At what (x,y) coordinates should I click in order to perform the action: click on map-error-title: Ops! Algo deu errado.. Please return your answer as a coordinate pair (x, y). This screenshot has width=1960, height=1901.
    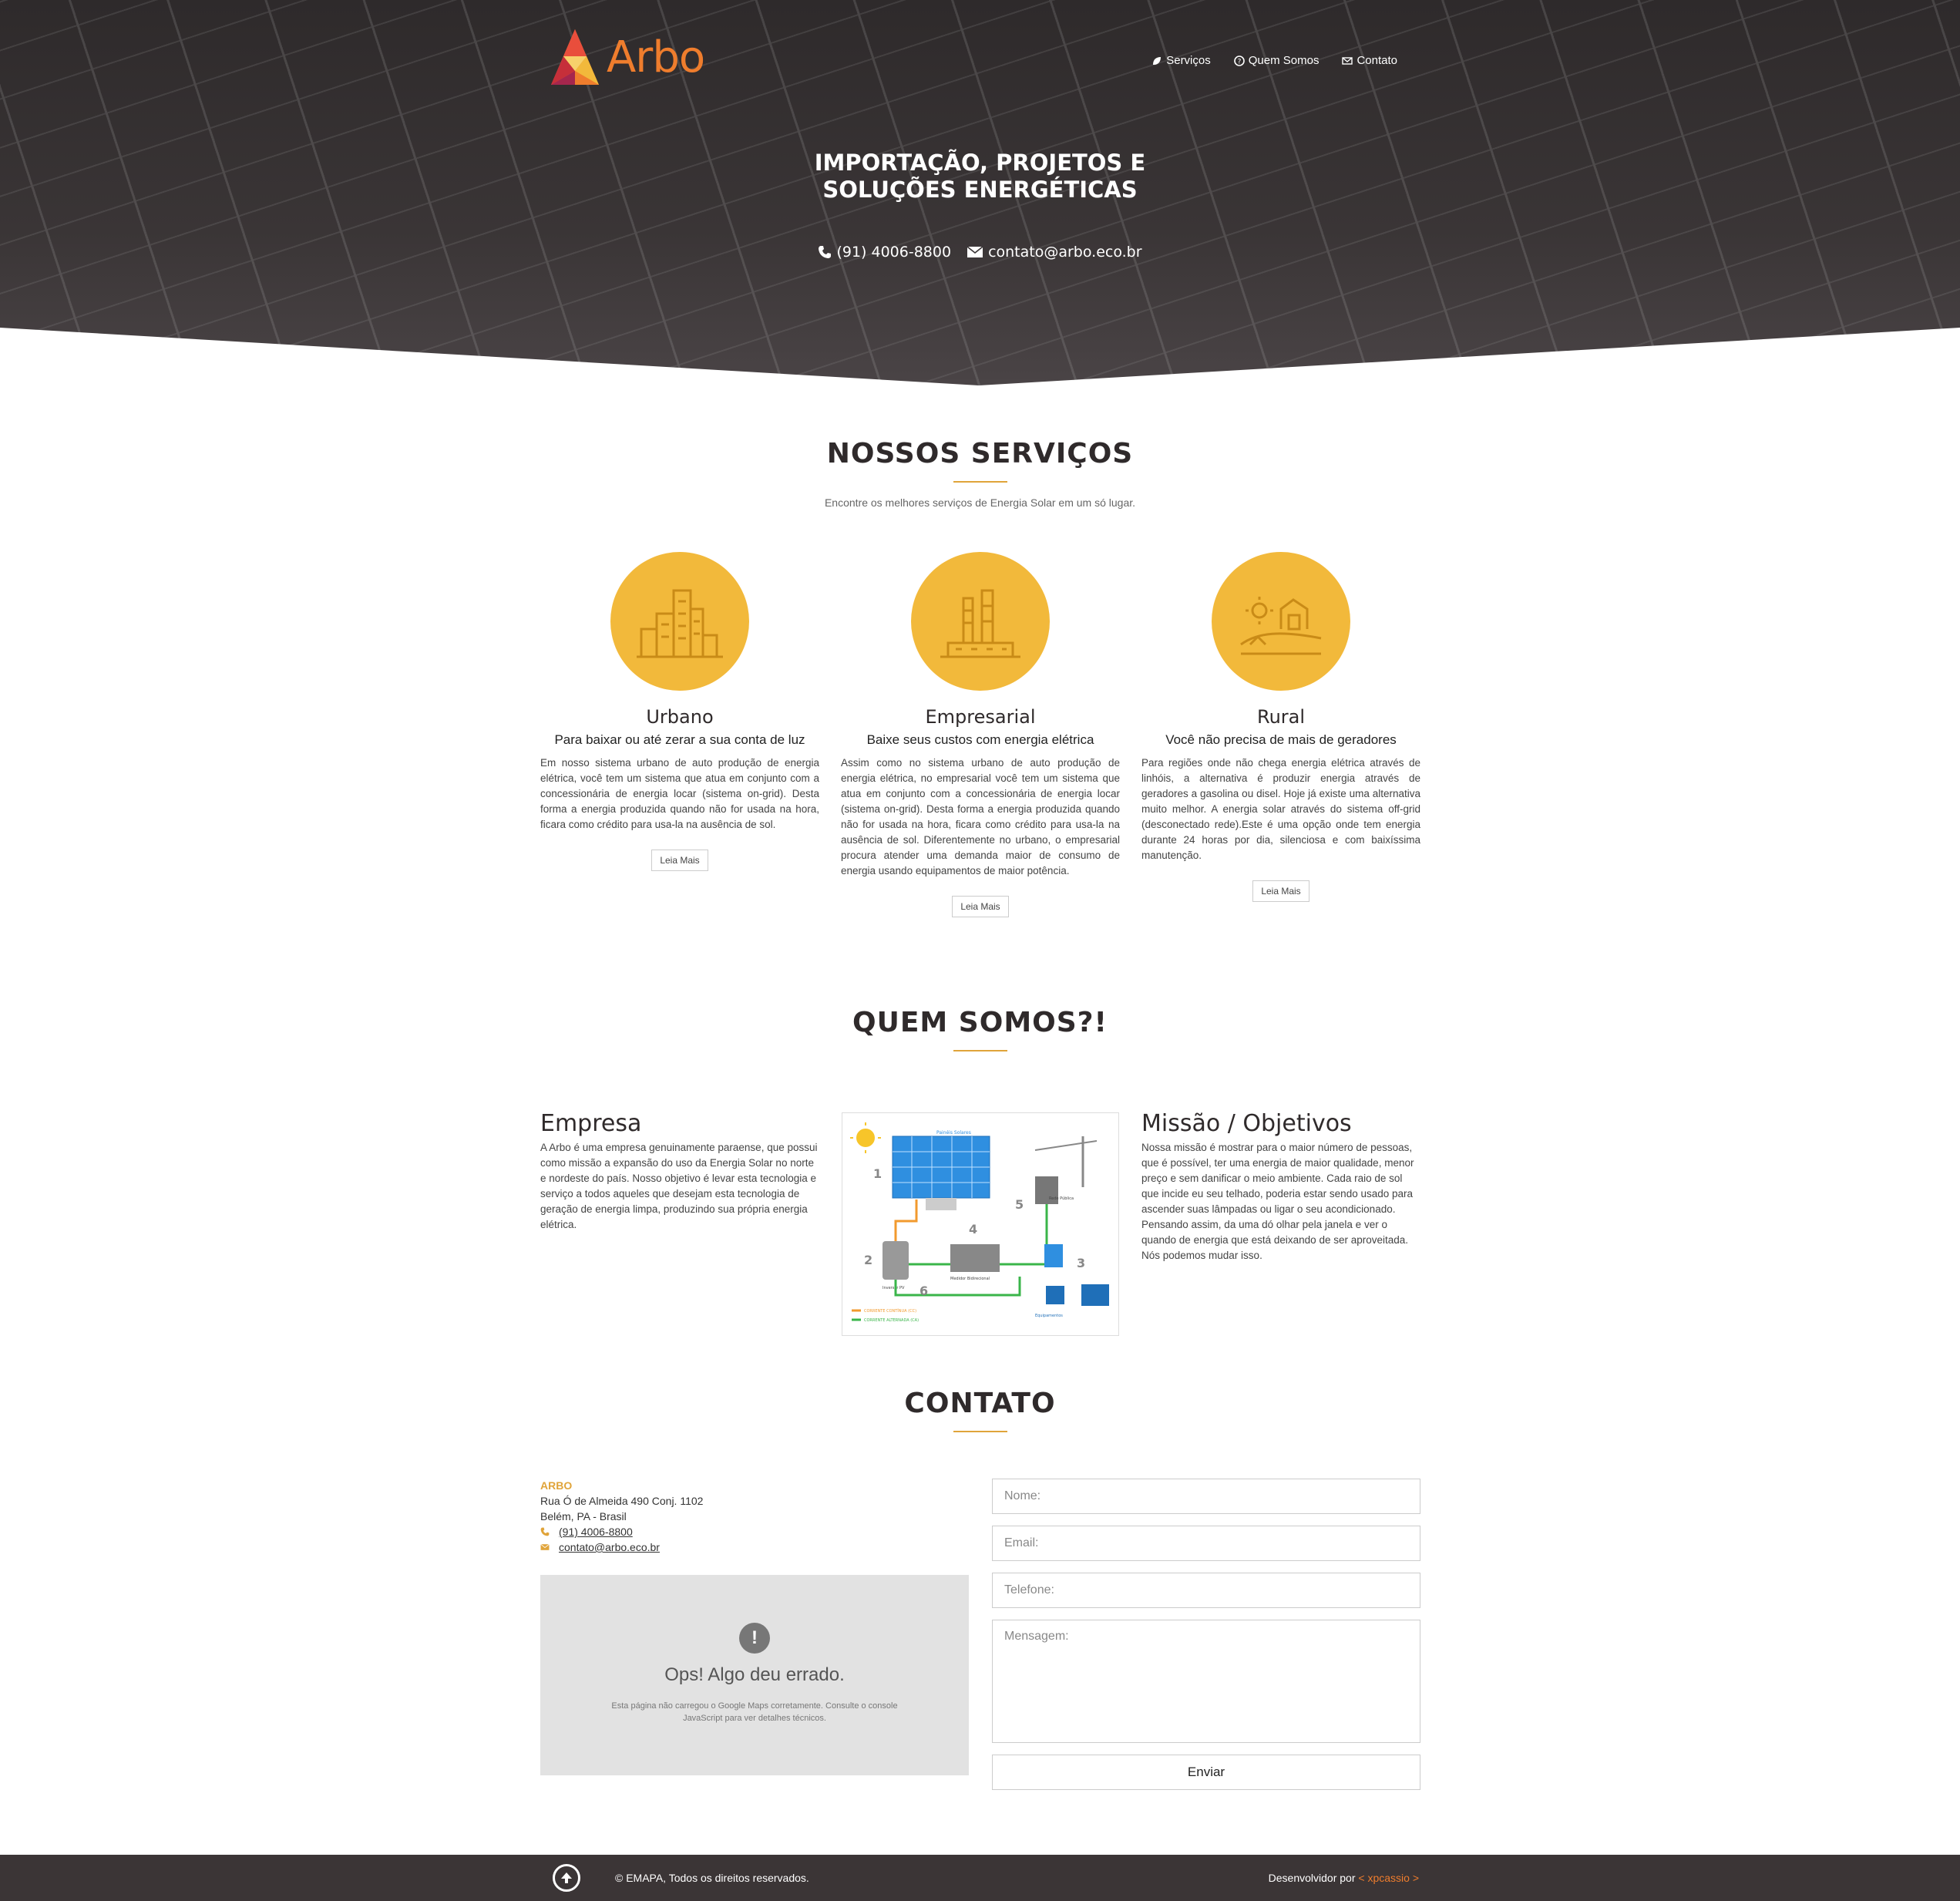
    Looking at the image, I should click on (754, 1674).